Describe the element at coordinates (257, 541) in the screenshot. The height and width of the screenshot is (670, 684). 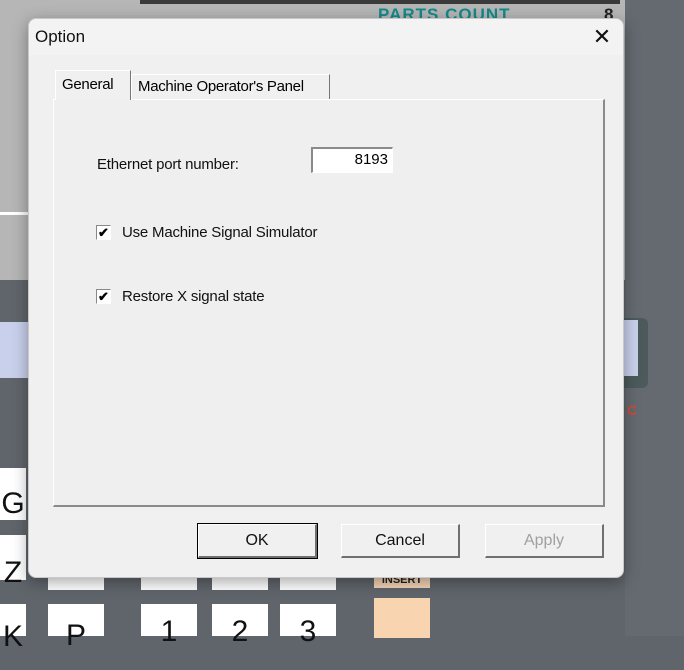
I see `ok-button: OK` at that location.